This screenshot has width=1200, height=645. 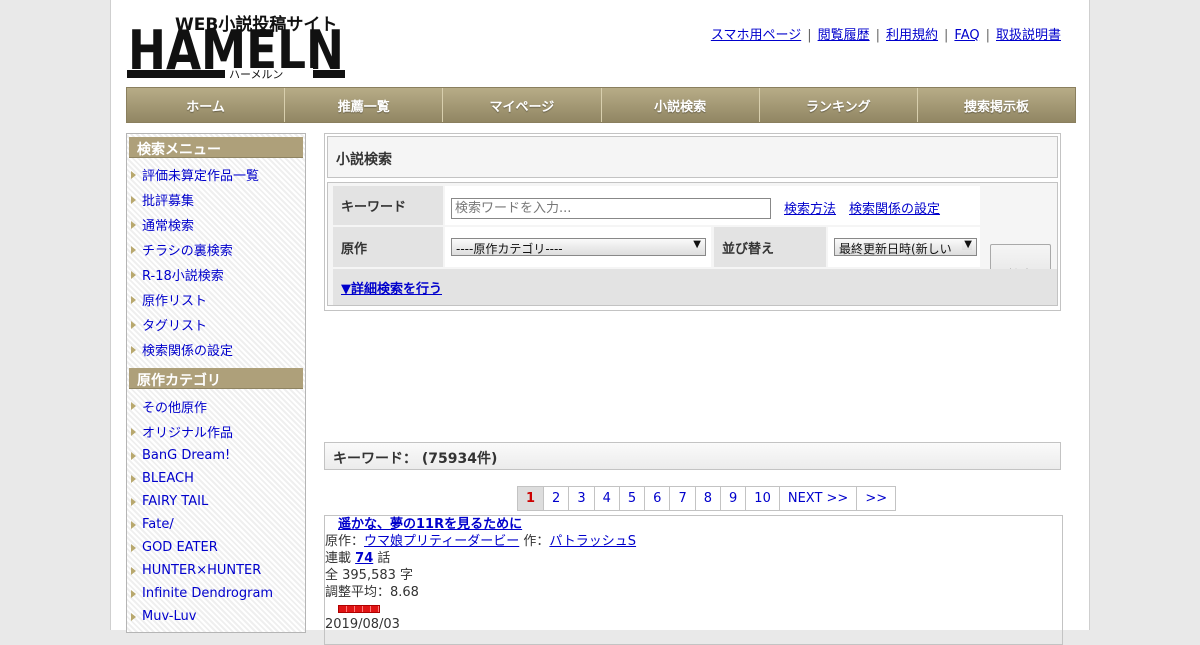 I want to click on page-3: 3, so click(x=582, y=498).